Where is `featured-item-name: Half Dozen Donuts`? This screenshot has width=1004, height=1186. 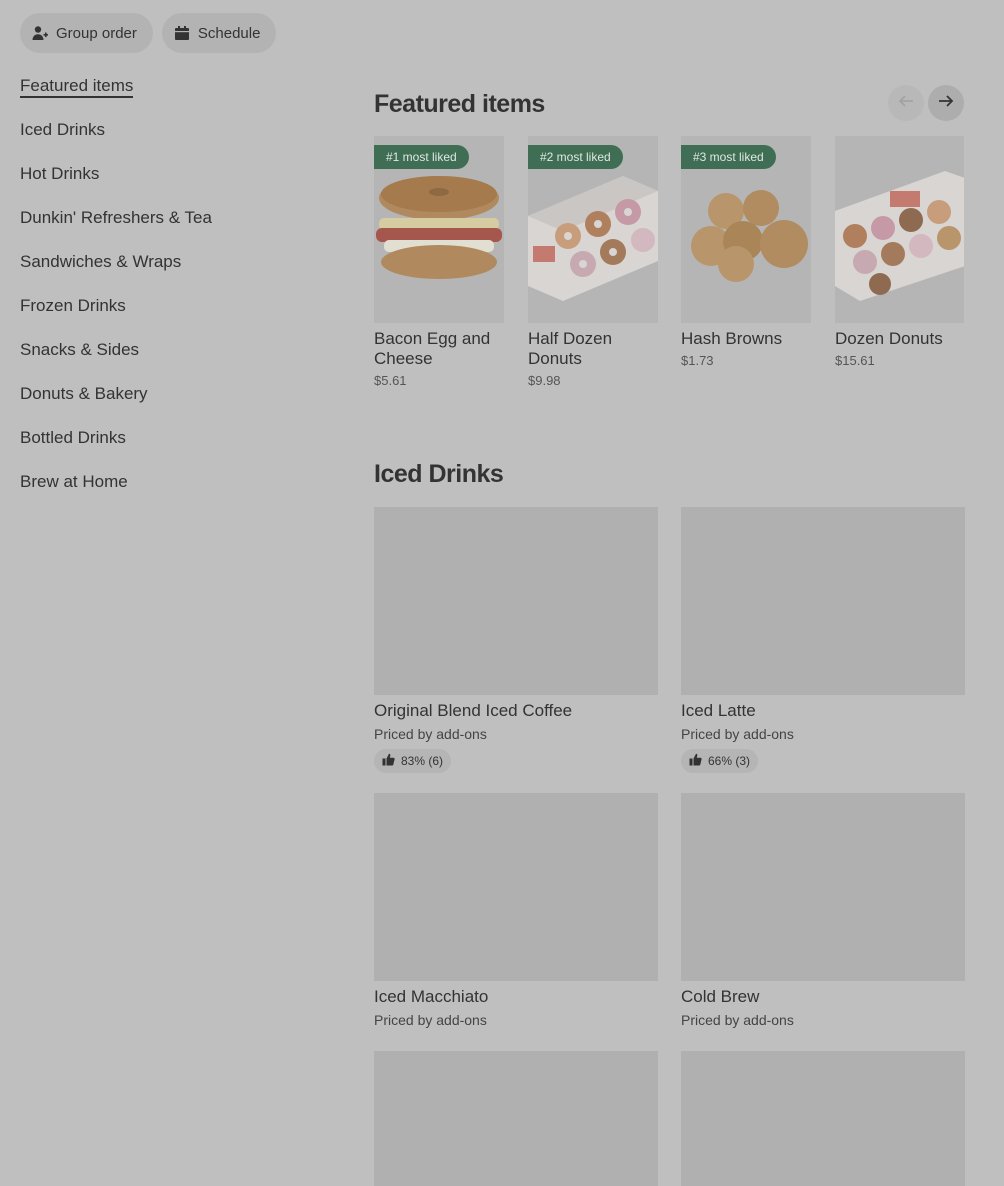
featured-item-name: Half Dozen Donuts is located at coordinates (570, 348).